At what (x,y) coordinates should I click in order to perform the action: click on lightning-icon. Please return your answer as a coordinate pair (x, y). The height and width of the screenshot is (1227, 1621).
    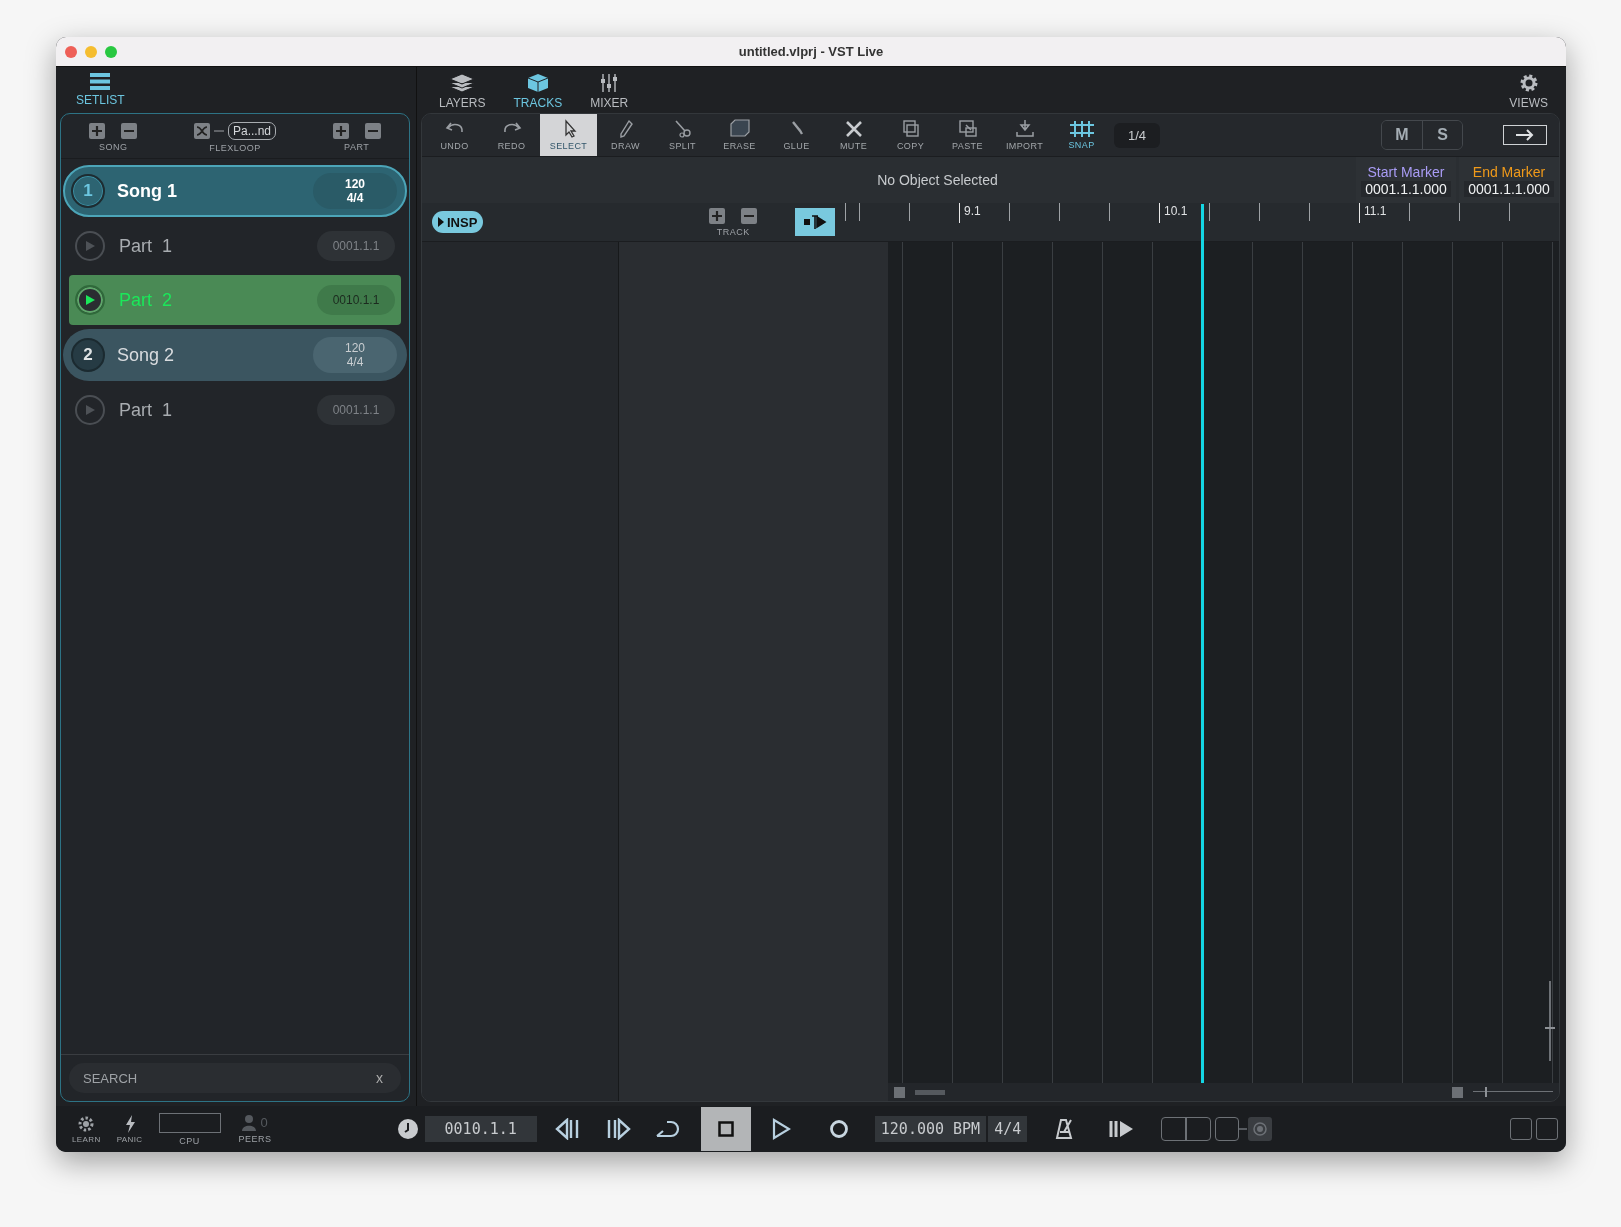
    Looking at the image, I should click on (129, 1123).